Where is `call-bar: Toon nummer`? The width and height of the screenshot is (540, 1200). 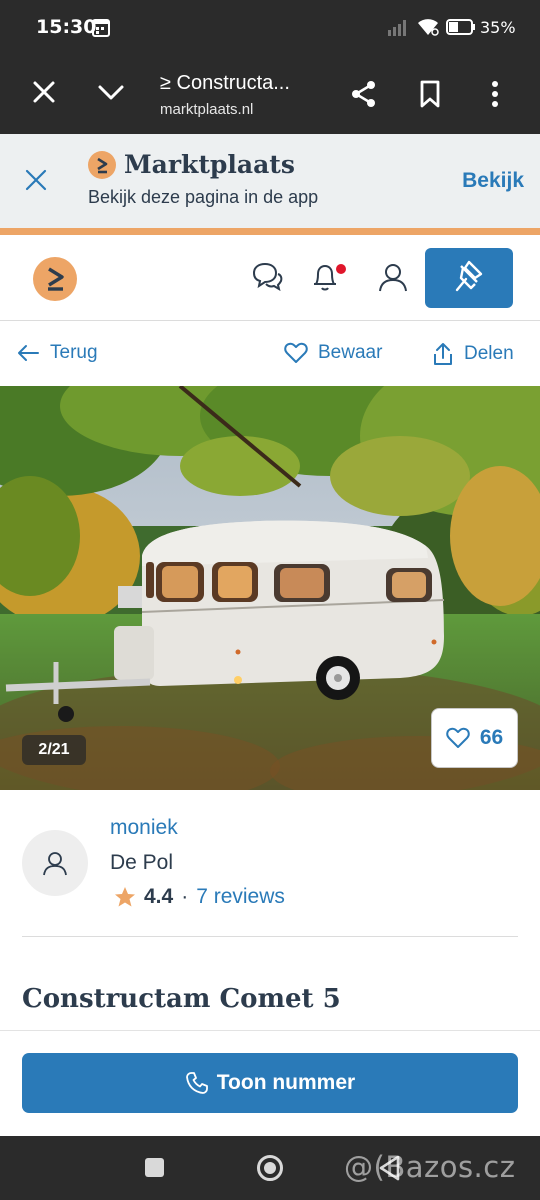
call-bar: Toon nummer is located at coordinates (270, 1083).